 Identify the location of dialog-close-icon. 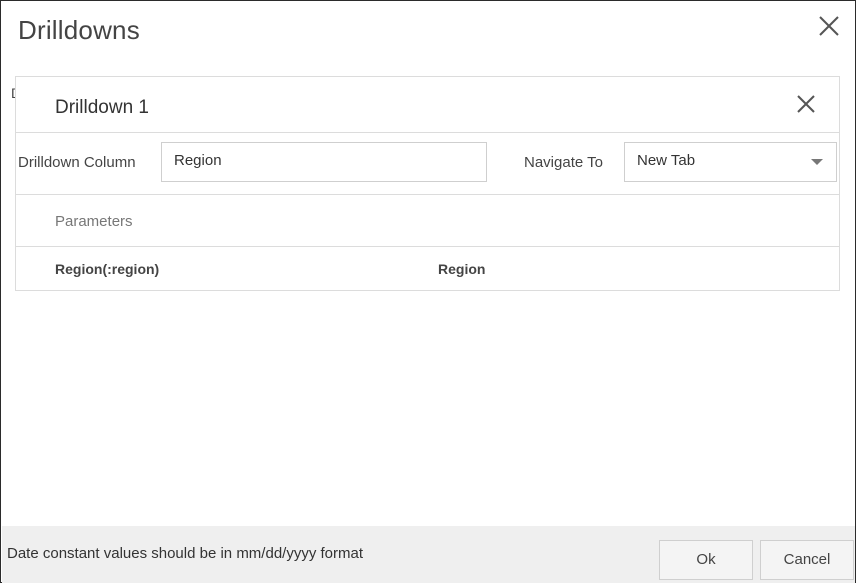
(829, 26).